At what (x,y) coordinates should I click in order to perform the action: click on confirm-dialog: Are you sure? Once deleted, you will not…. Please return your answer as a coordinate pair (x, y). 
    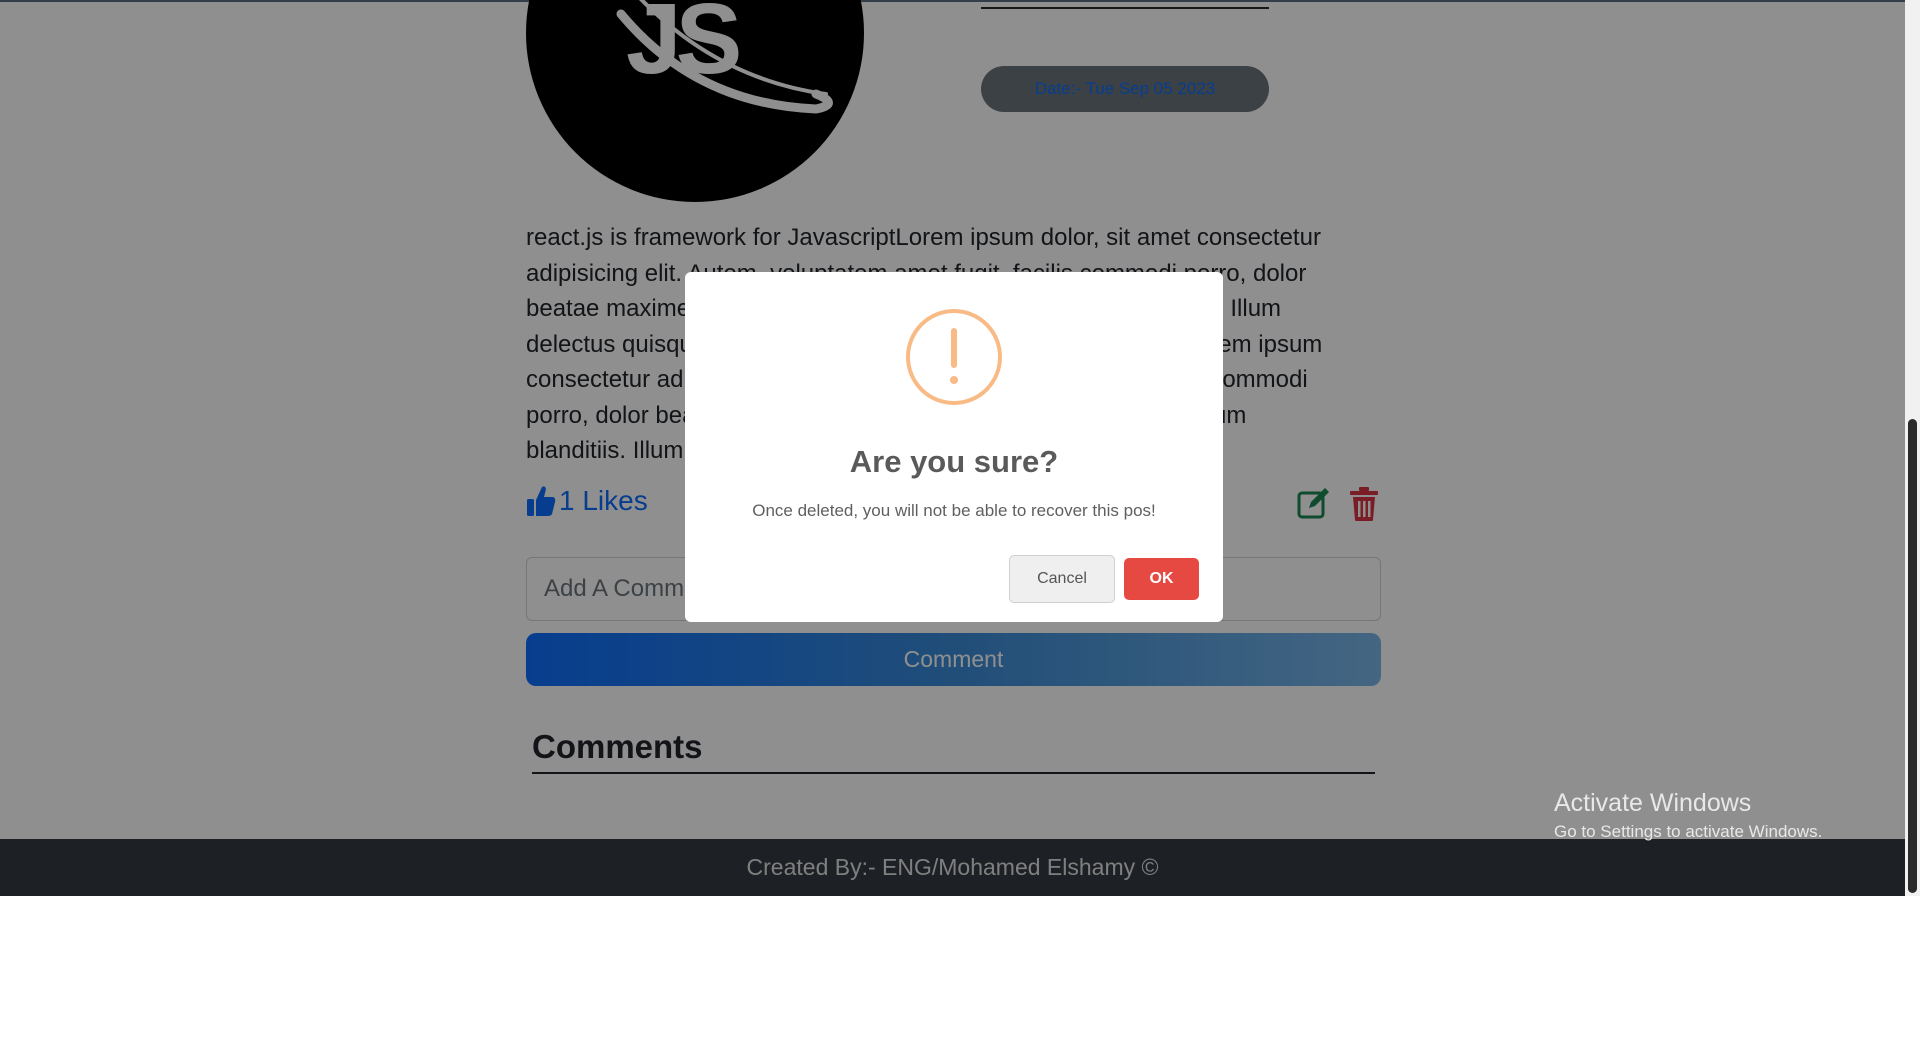
    Looking at the image, I should click on (954, 447).